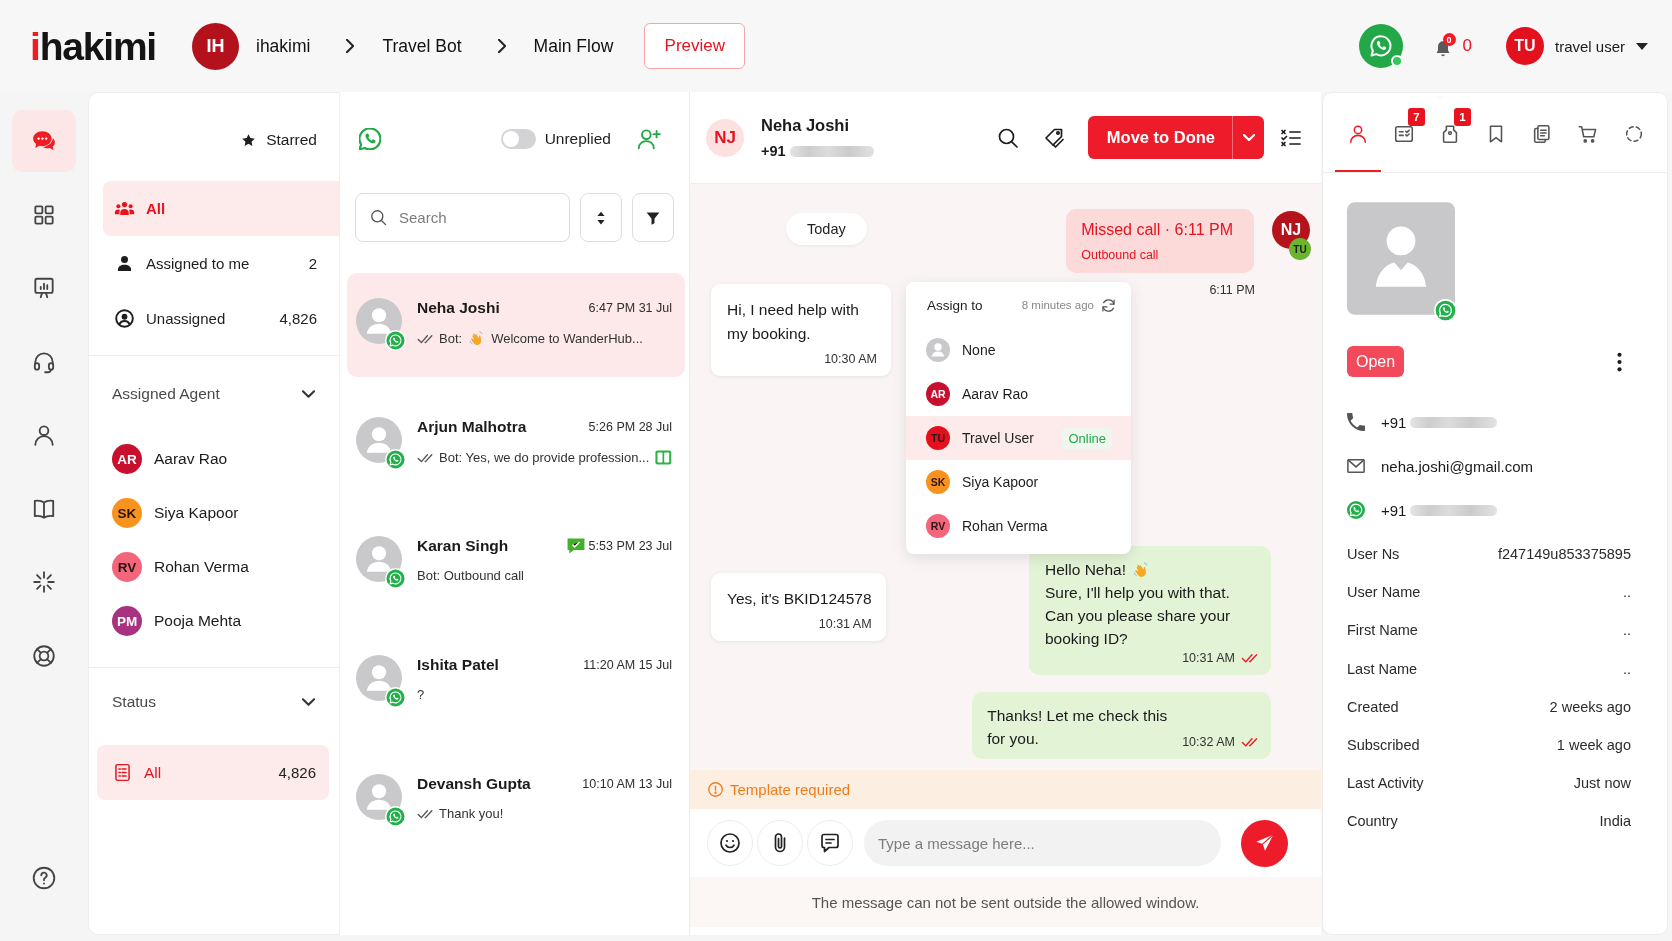 This screenshot has height=941, width=1672. I want to click on workspace-avatar: IH, so click(215, 46).